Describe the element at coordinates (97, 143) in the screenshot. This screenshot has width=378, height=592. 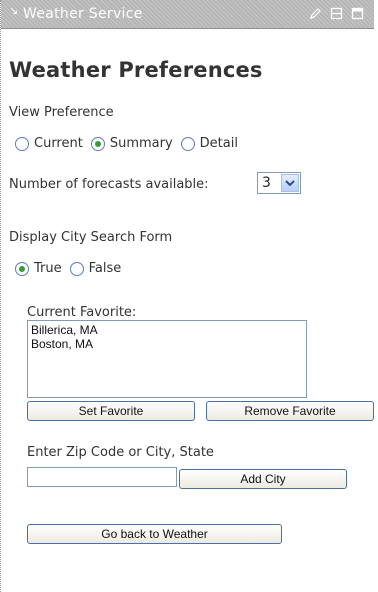
I see `radio-summary` at that location.